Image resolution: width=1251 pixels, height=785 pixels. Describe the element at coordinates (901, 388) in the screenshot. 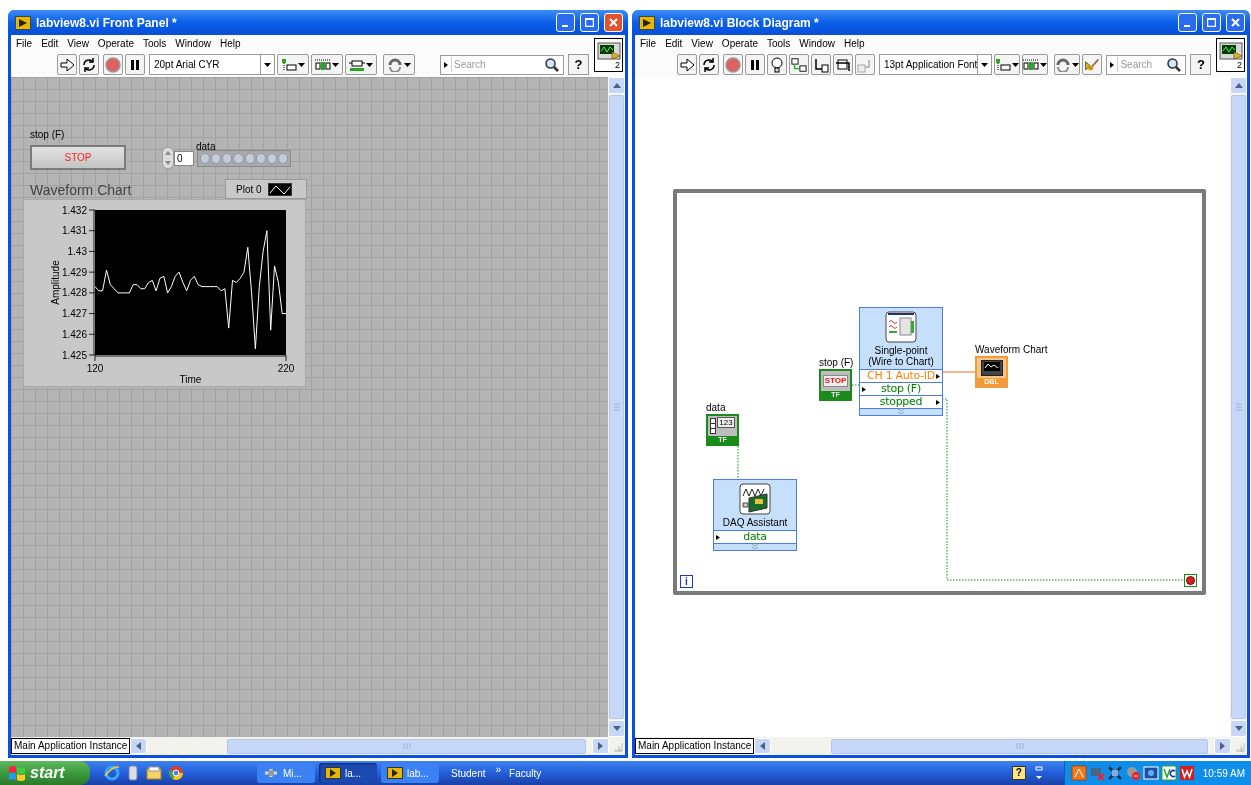

I see `terminal-row: stop (F)` at that location.